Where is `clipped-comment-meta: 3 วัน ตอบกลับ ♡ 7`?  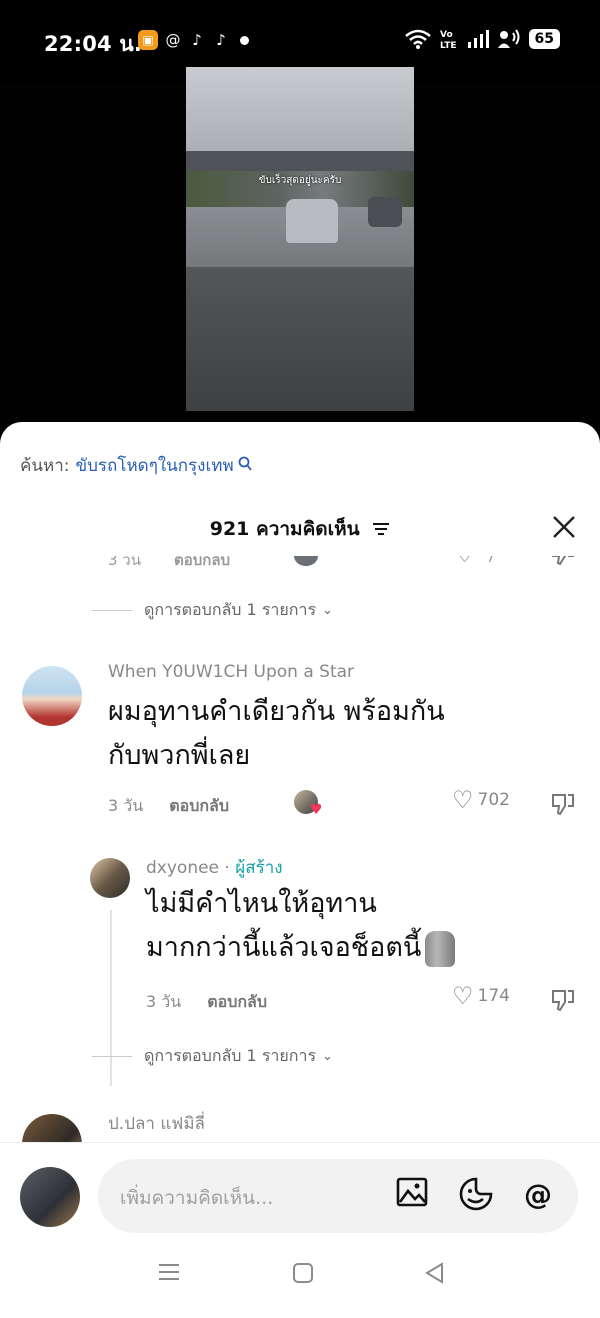
clipped-comment-meta: 3 วัน ตอบกลับ ♡ 7 is located at coordinates (300, 566).